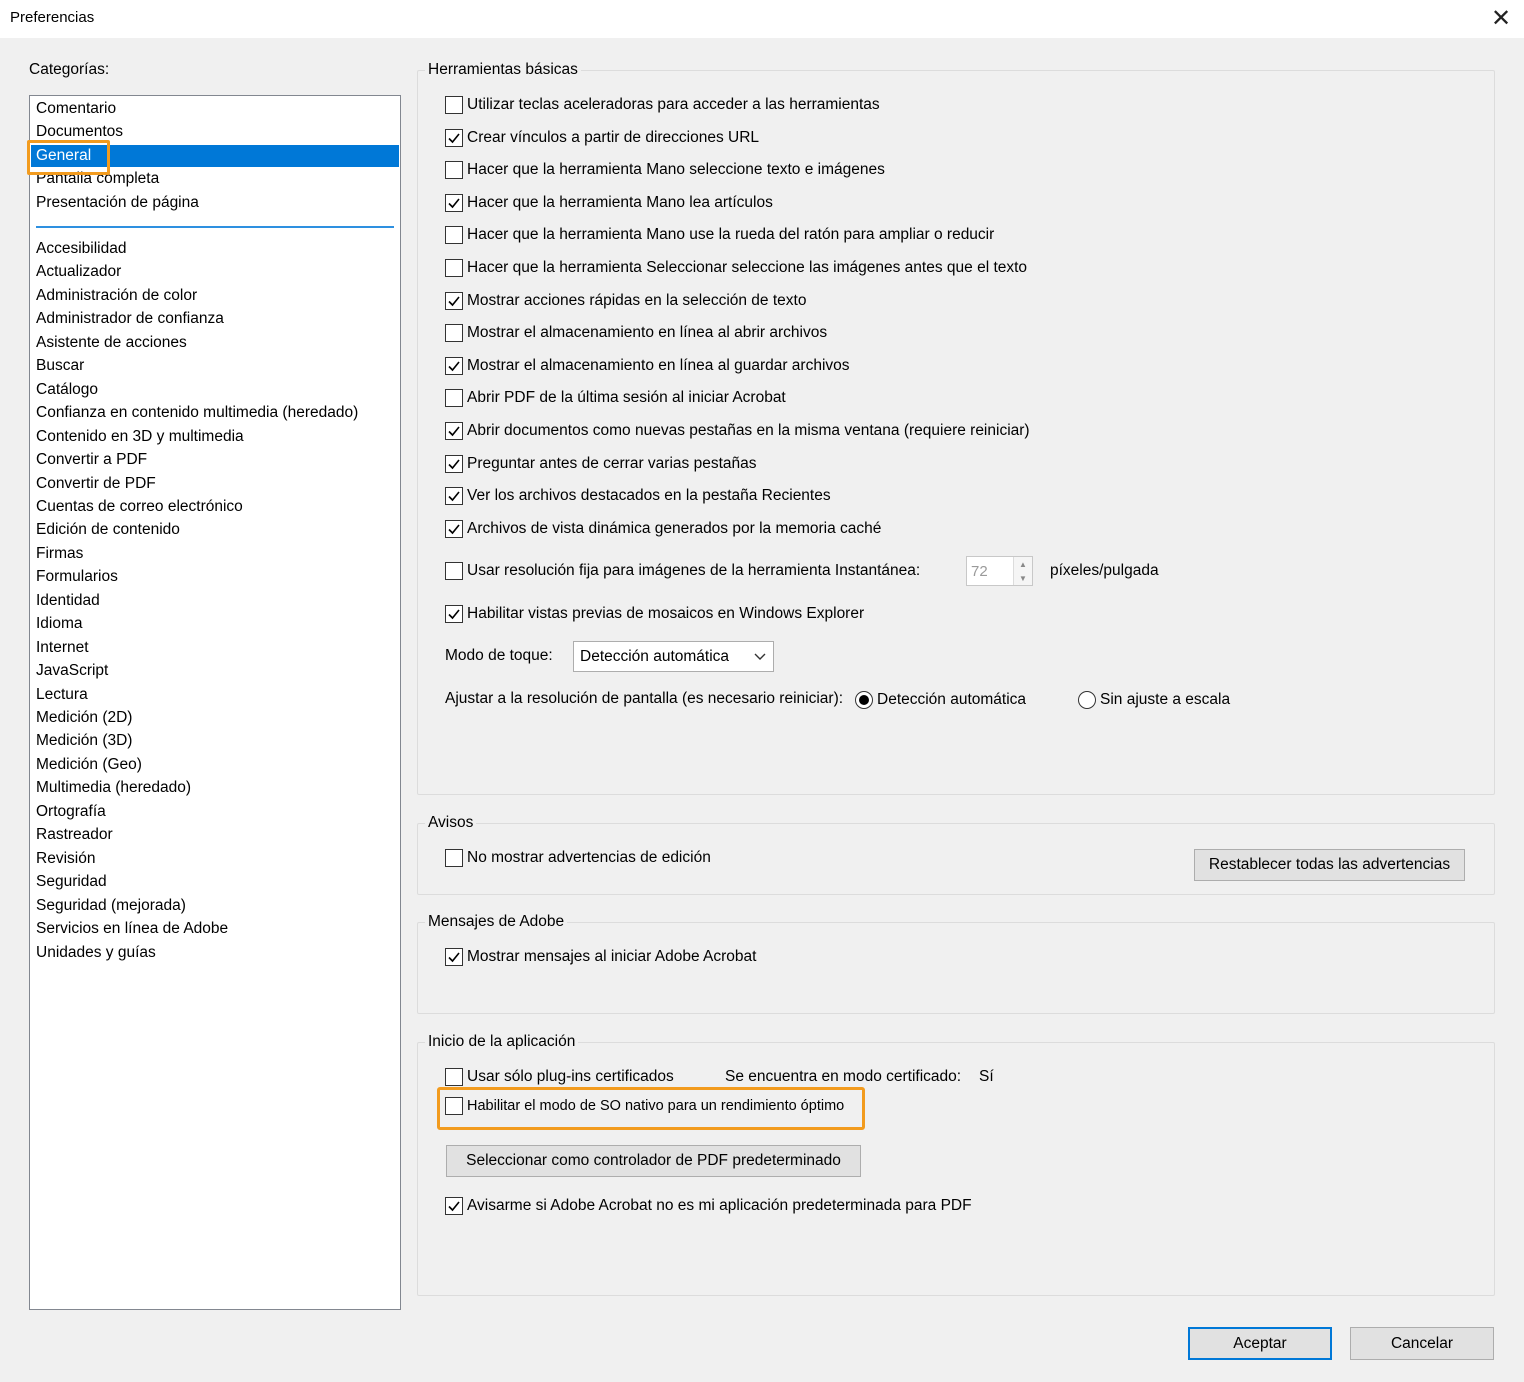 This screenshot has width=1524, height=1382. I want to click on certified-plugins-checkbox, so click(454, 1077).